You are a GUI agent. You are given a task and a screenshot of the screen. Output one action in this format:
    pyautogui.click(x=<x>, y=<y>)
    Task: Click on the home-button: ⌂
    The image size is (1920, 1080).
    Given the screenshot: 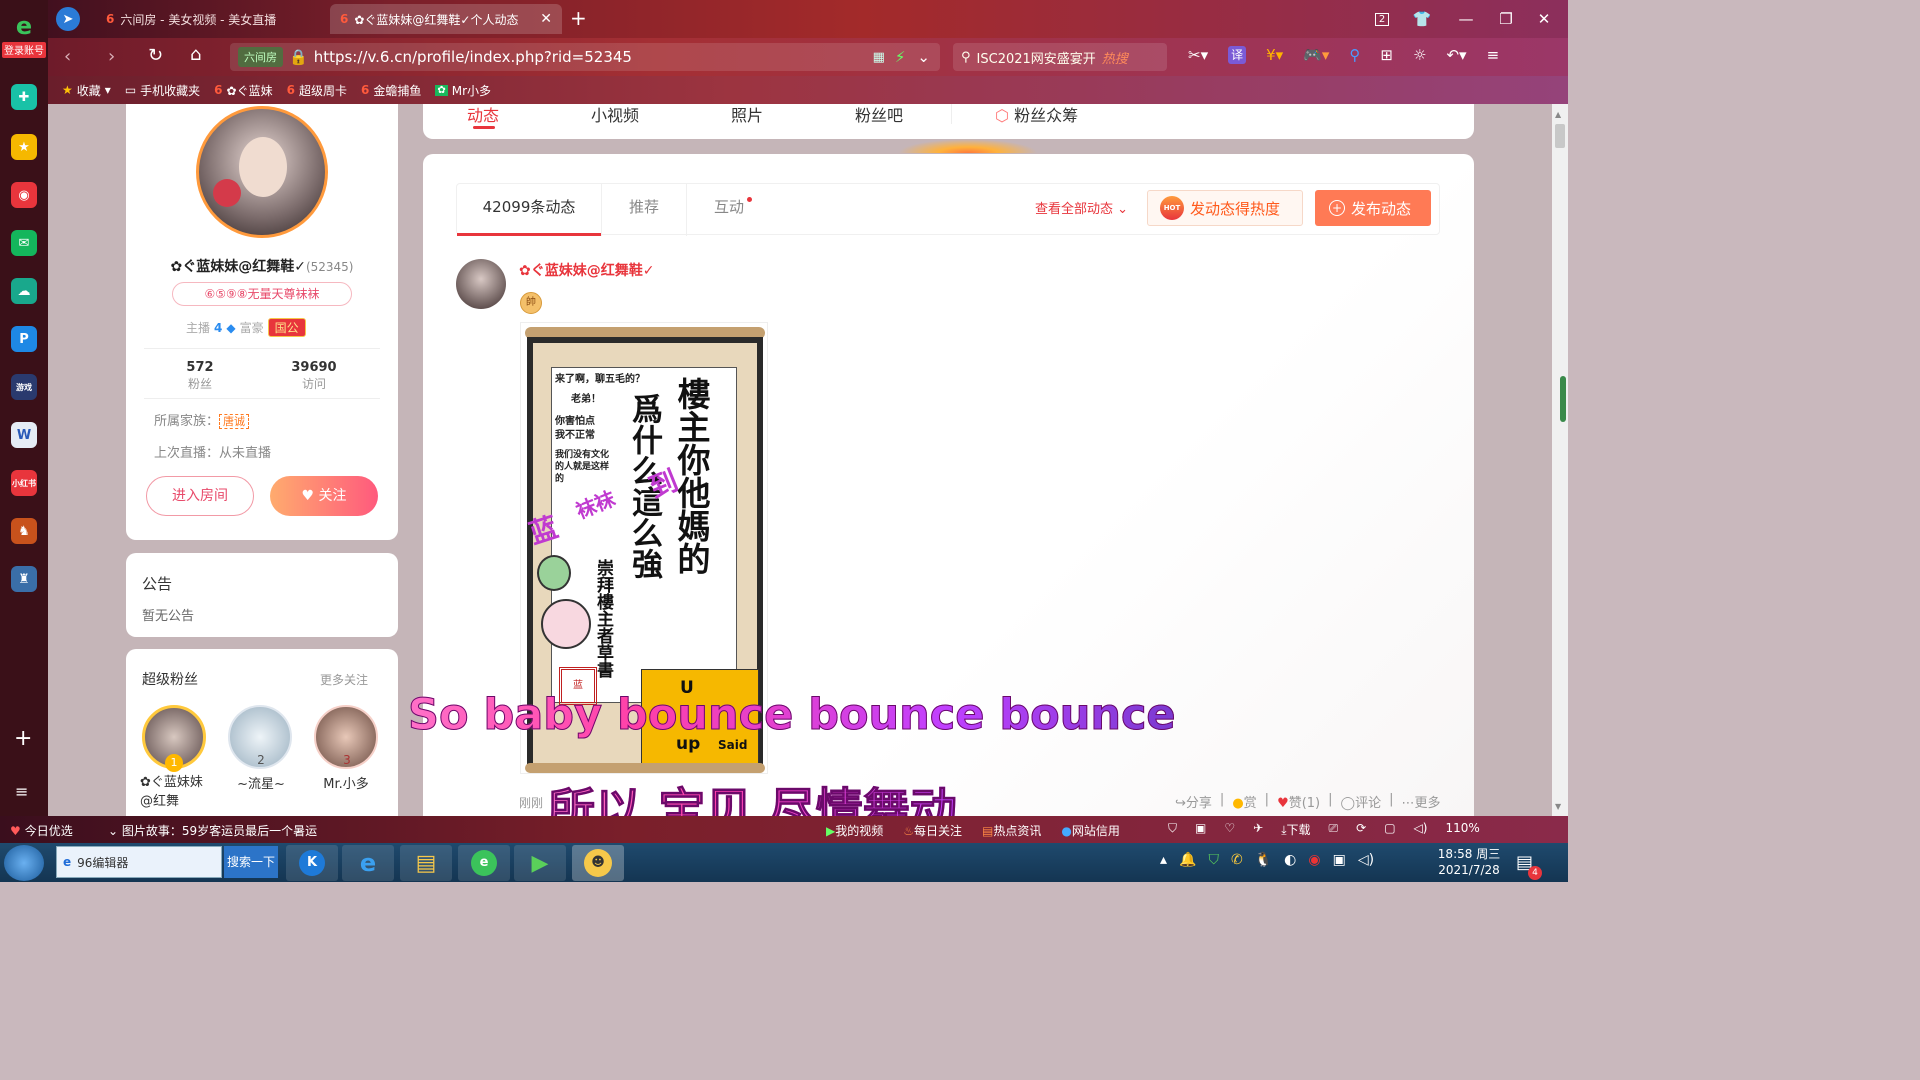 What is the action you would take?
    pyautogui.click(x=195, y=54)
    